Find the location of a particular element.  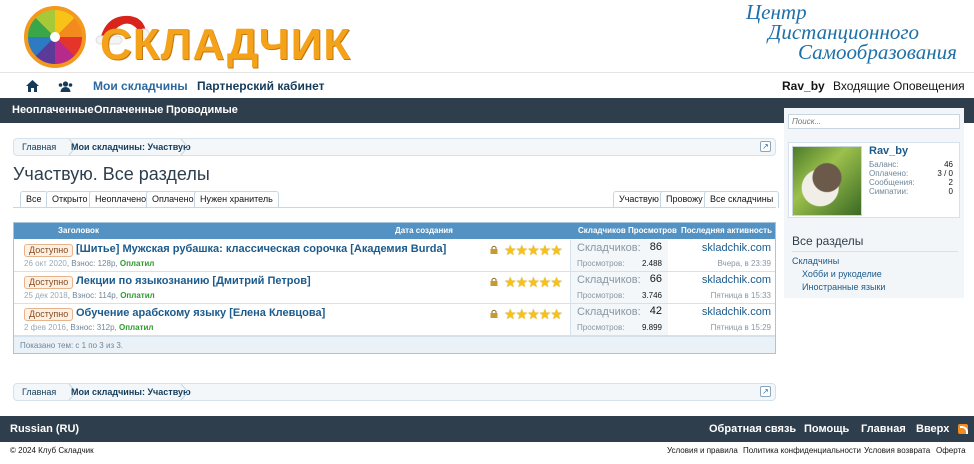

nav-inbox: Входящие is located at coordinates (861, 86).